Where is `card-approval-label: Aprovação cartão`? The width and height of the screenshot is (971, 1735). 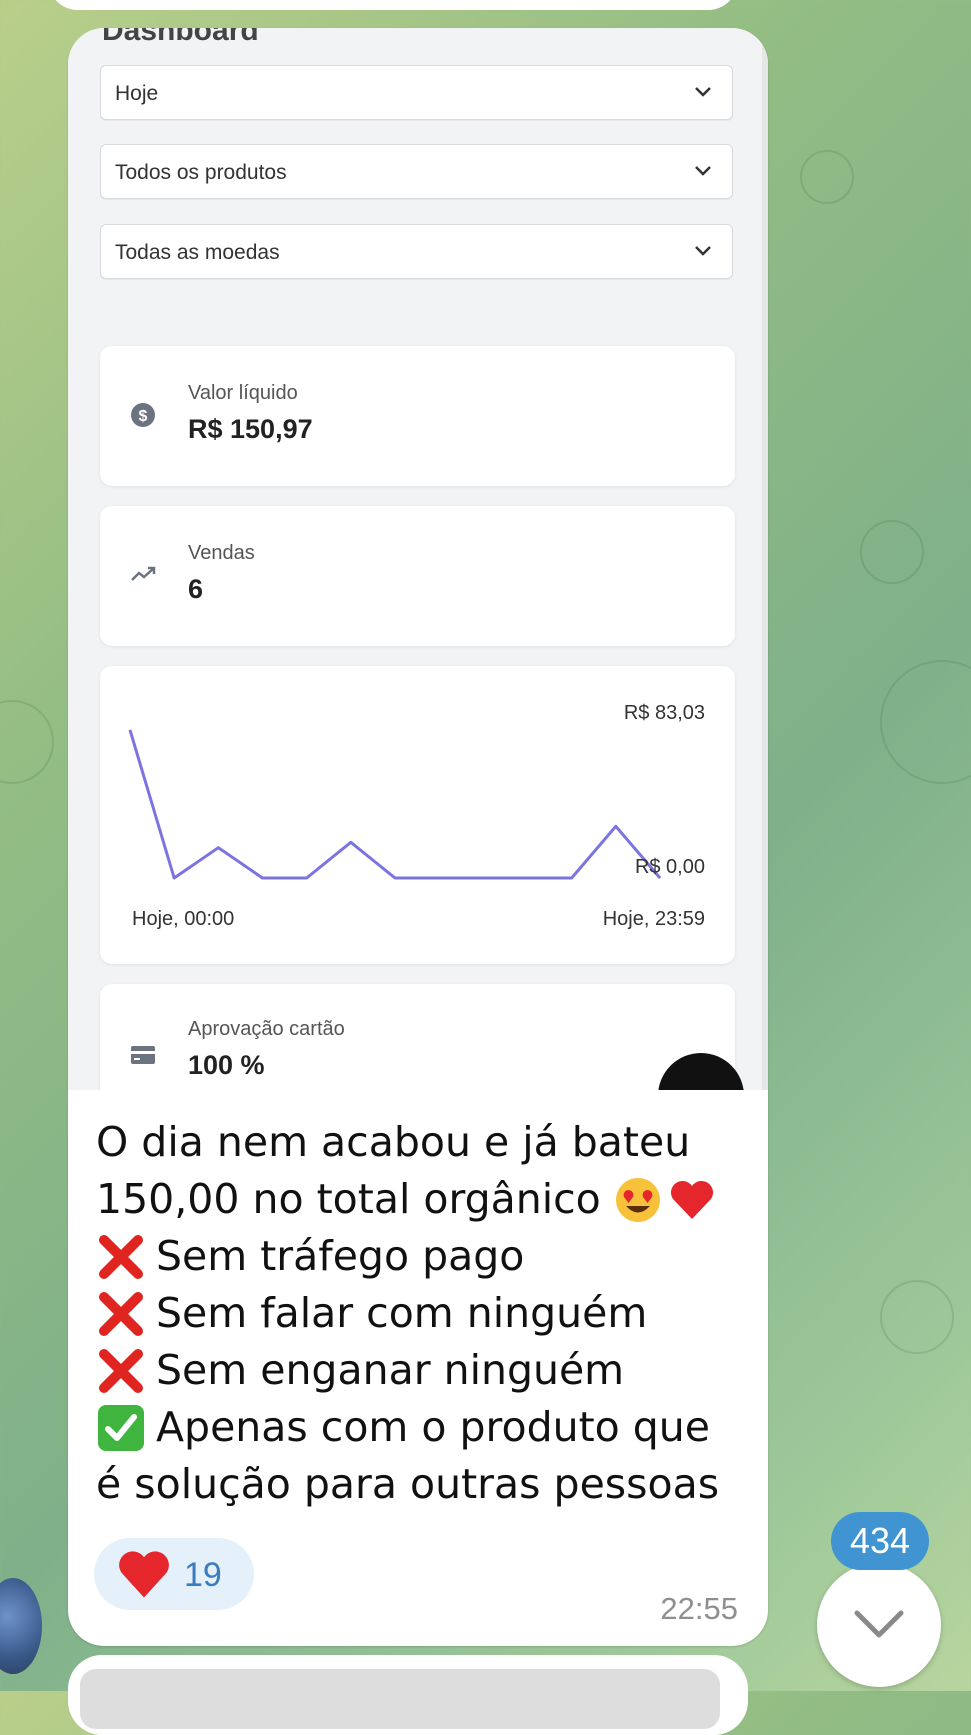
card-approval-label: Aprovação cartão is located at coordinates (266, 1029).